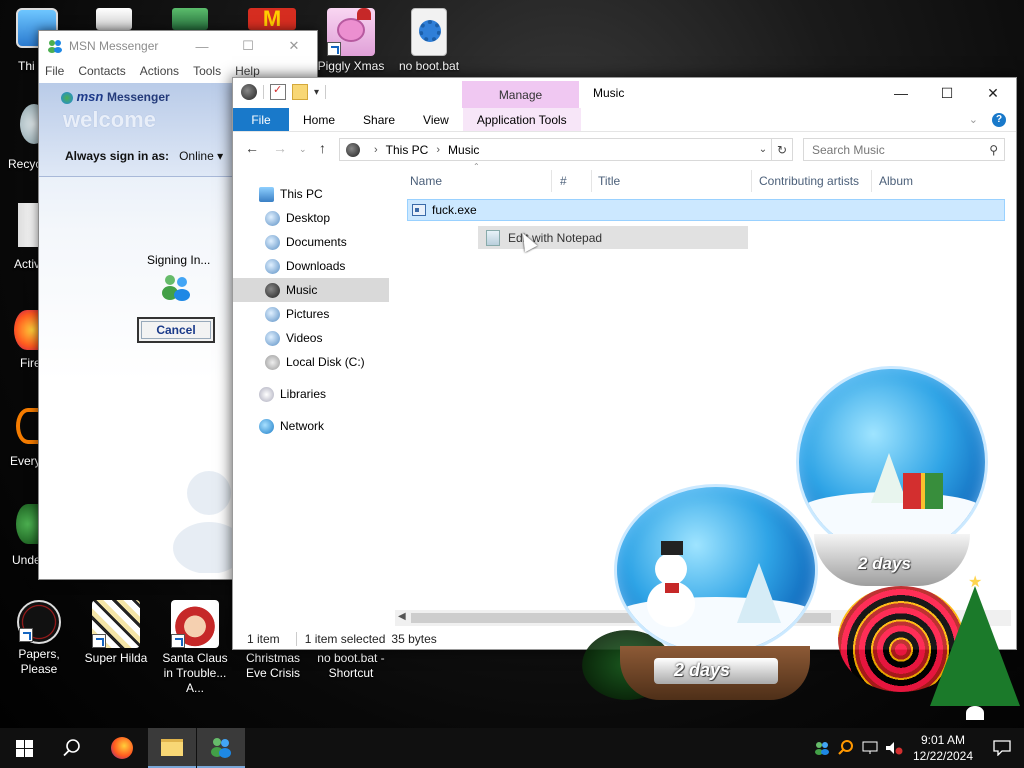  What do you see at coordinates (822, 748) in the screenshot?
I see `tray-msn-icon` at bounding box center [822, 748].